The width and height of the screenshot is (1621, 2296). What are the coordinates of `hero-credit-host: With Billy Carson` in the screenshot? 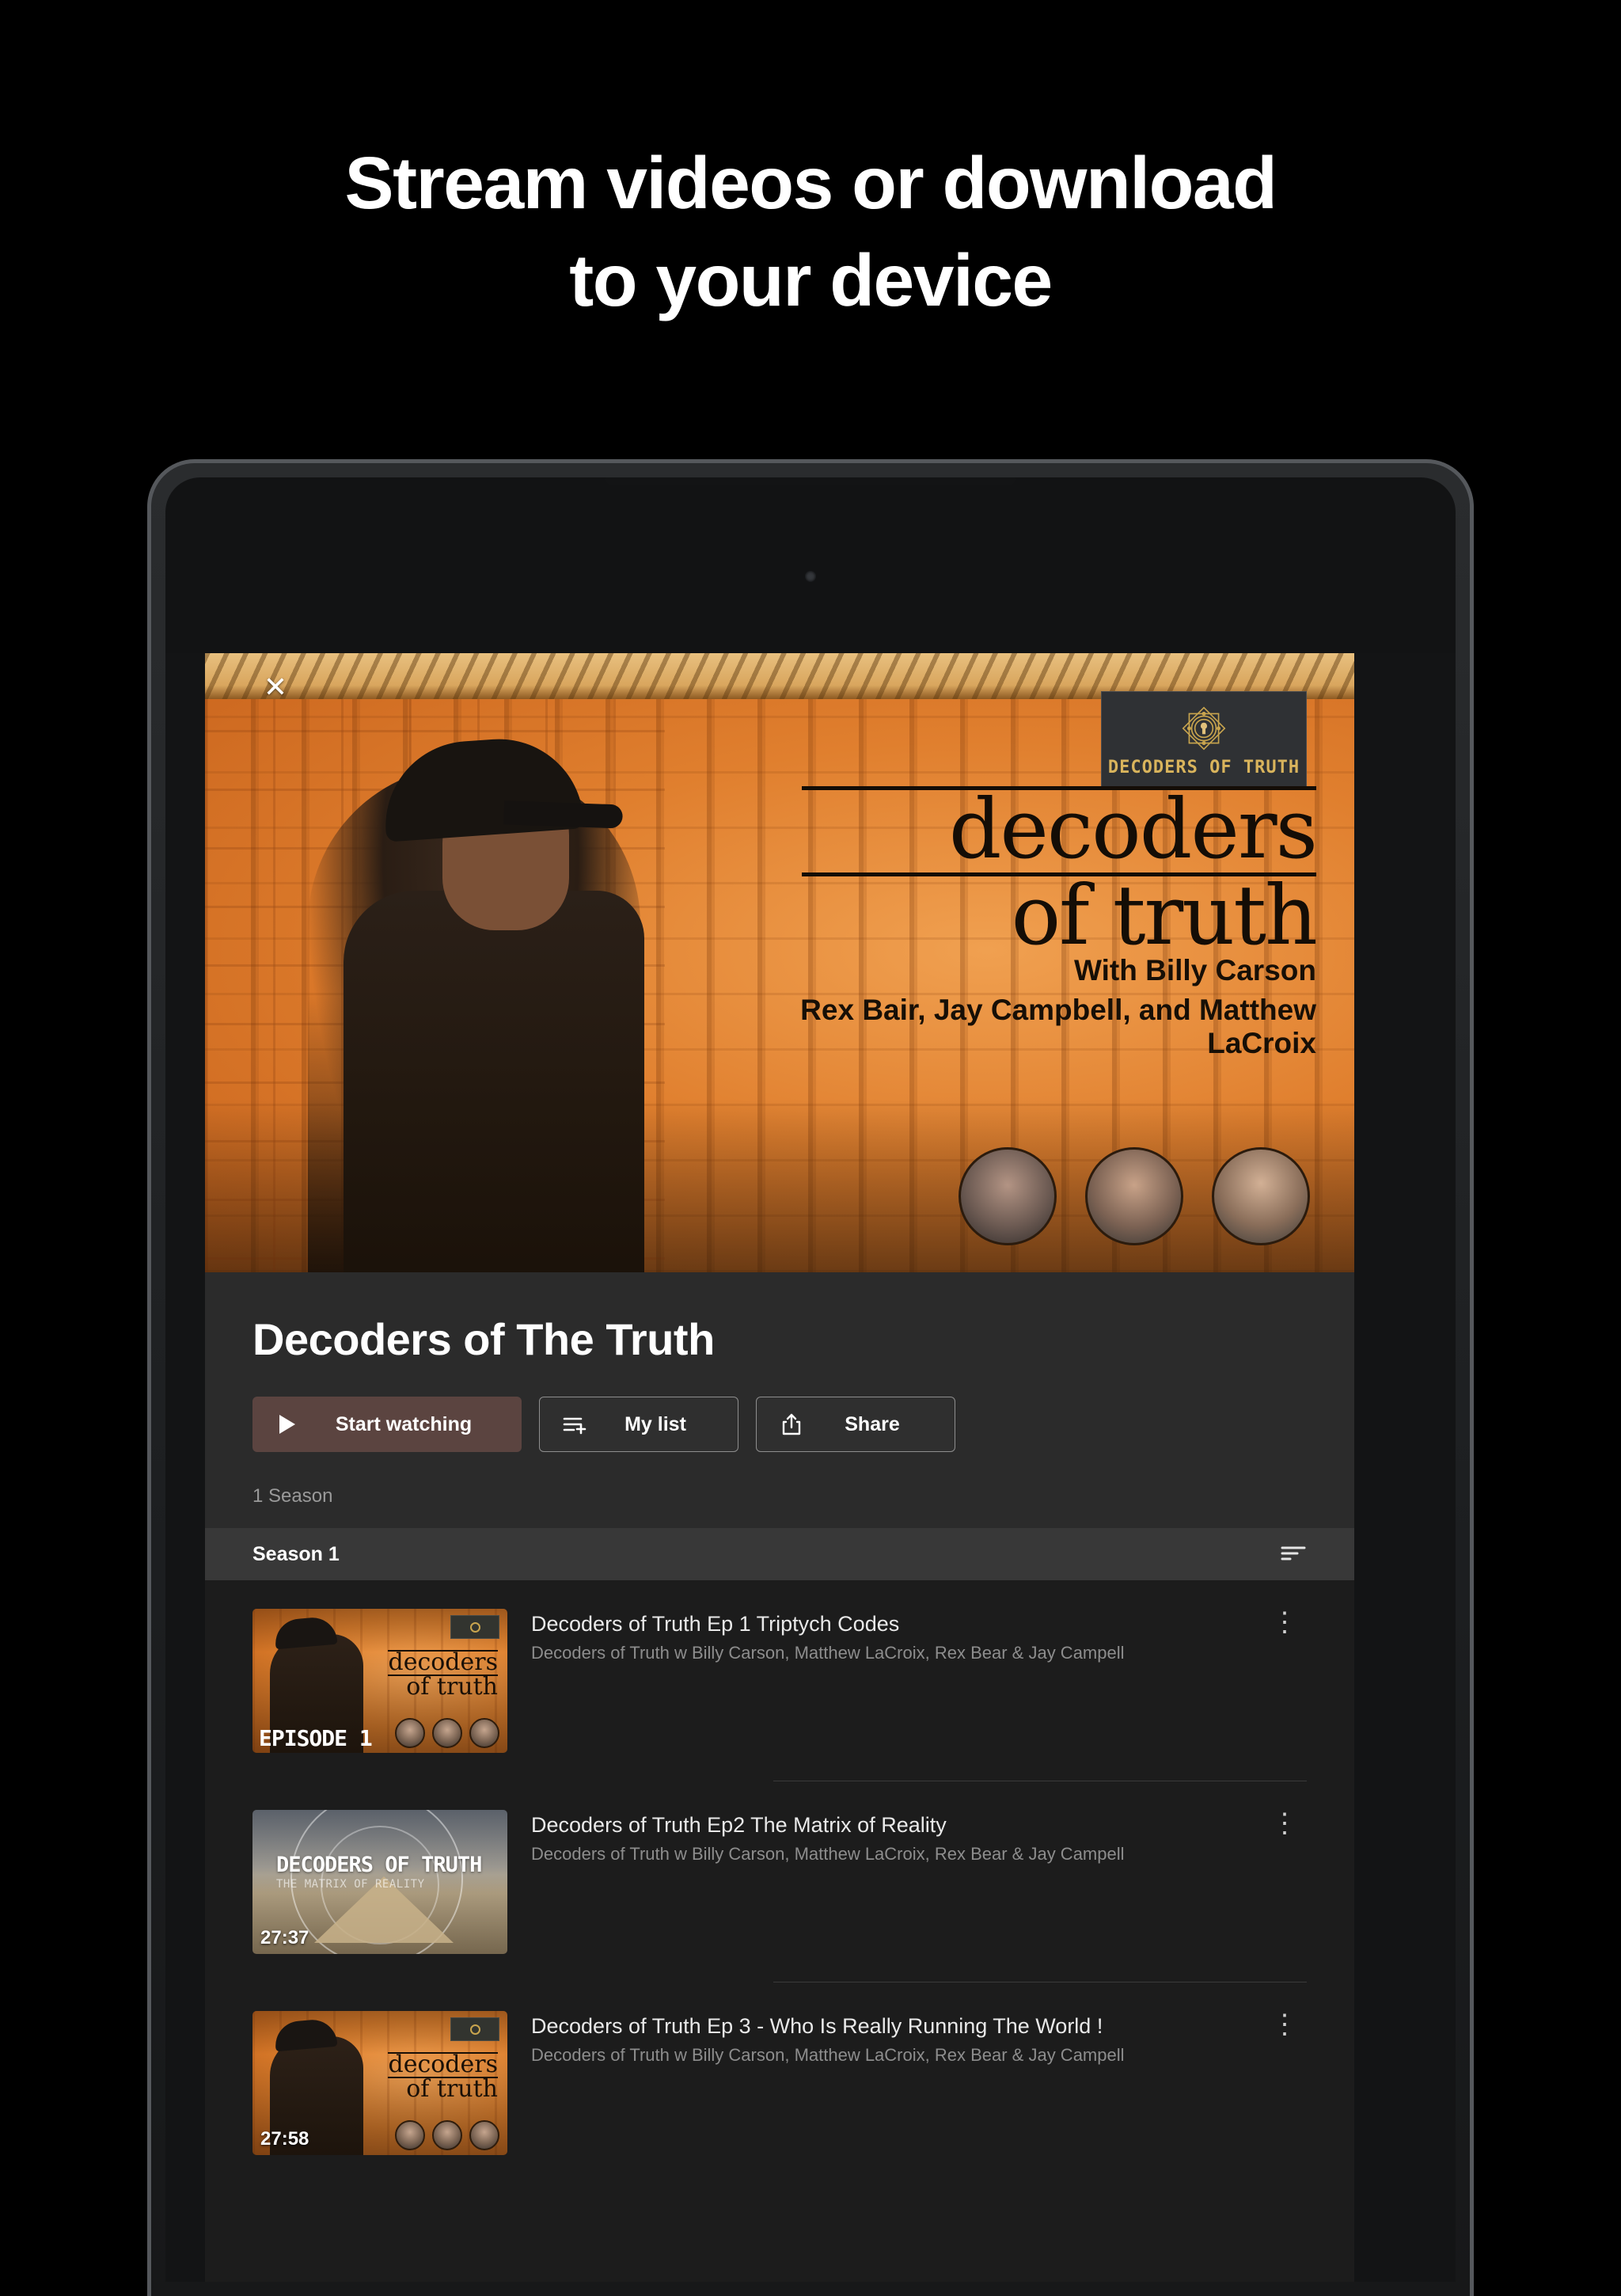 It's located at (1195, 970).